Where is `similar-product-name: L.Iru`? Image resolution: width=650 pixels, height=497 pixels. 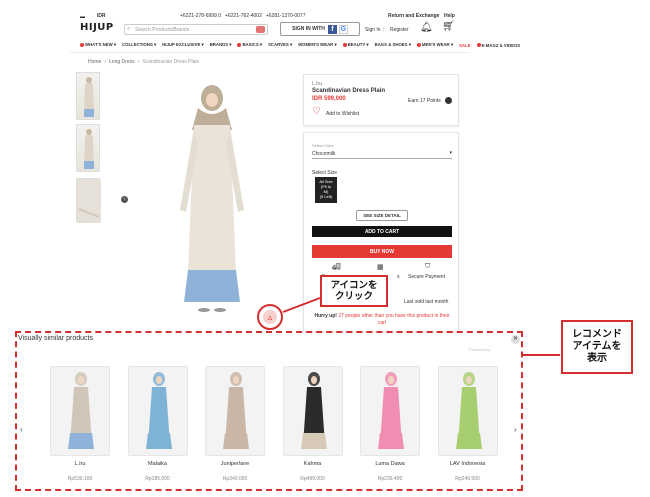 similar-product-name: L.Iru is located at coordinates (80, 464).